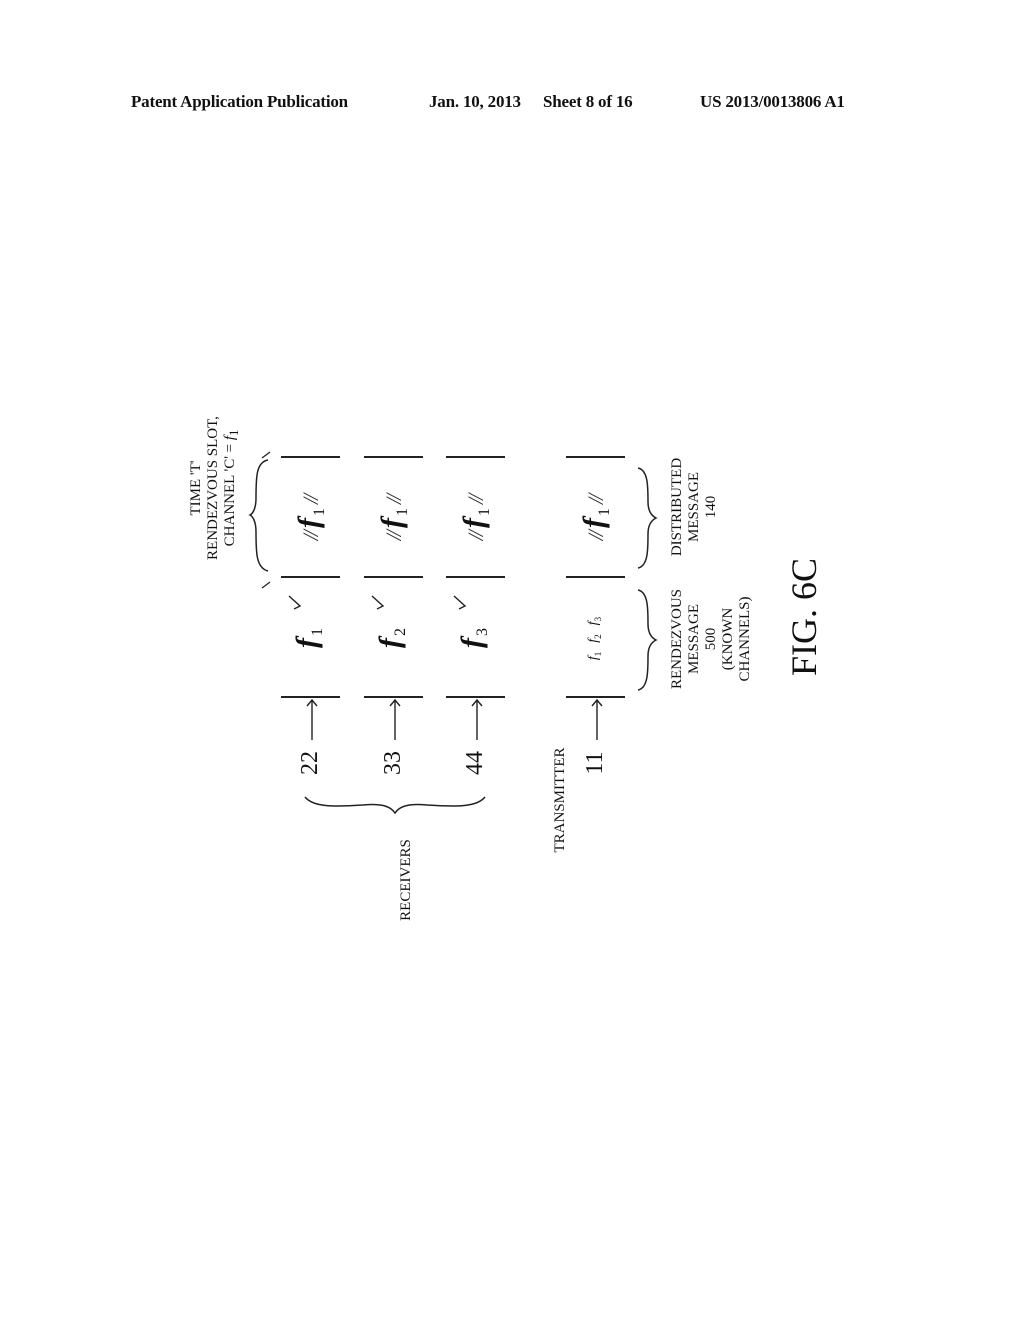 The image size is (1024, 1320). I want to click on label-line: RENDEZVOUS, so click(677, 639).